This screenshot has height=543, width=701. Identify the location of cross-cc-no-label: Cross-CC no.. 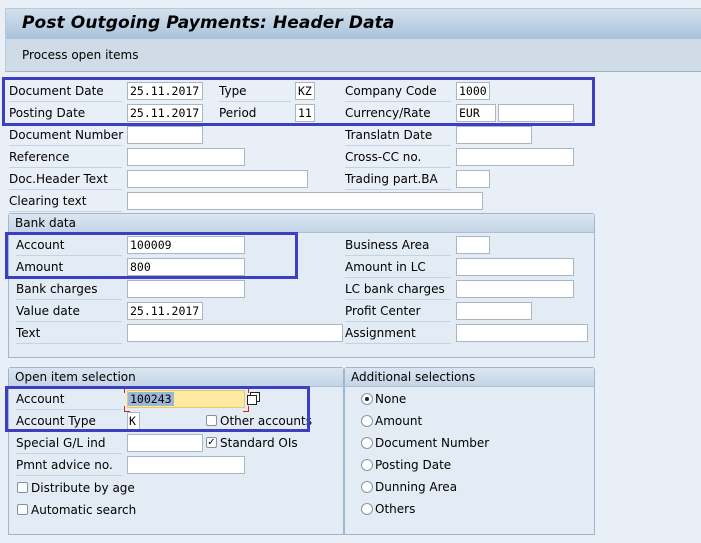
(398, 157).